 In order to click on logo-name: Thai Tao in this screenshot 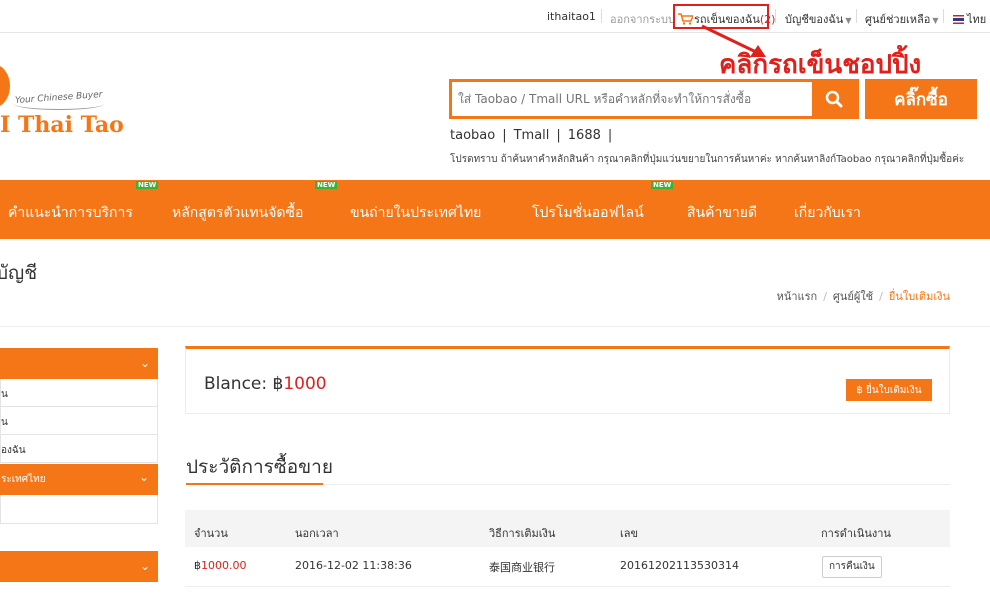, I will do `click(70, 125)`.